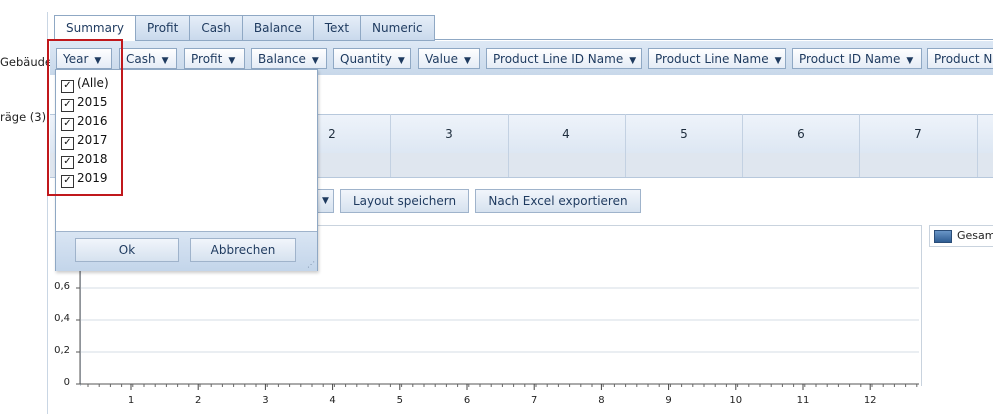 This screenshot has width=993, height=414. What do you see at coordinates (332, 400) in the screenshot?
I see `x-tick-label: 4` at bounding box center [332, 400].